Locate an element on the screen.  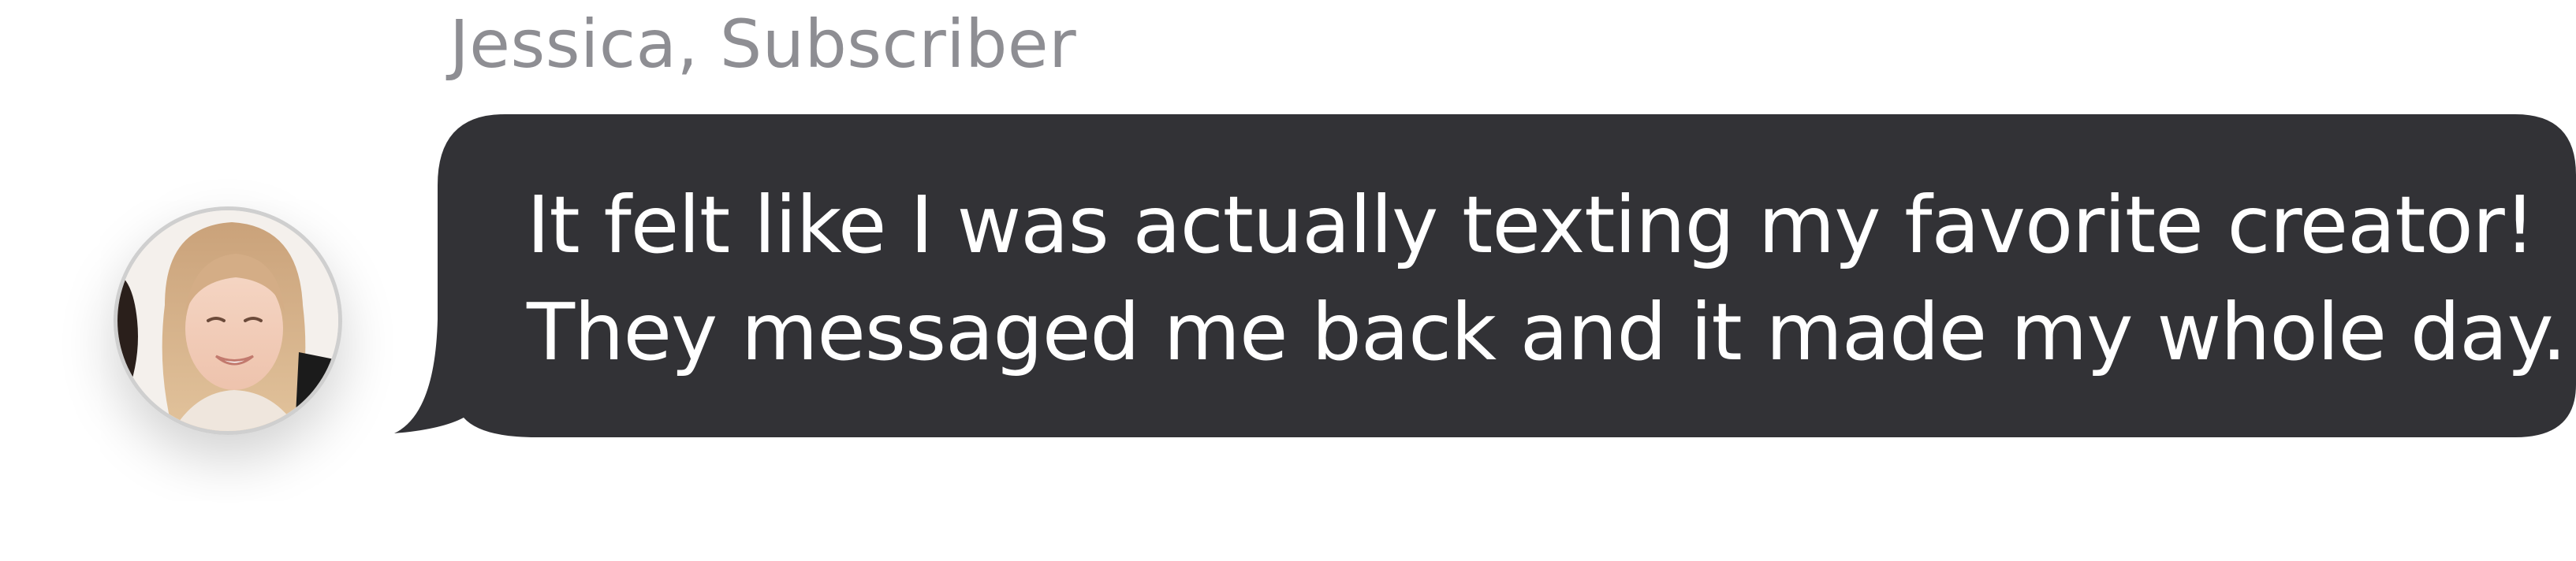
user-photo-icon is located at coordinates (228, 320).